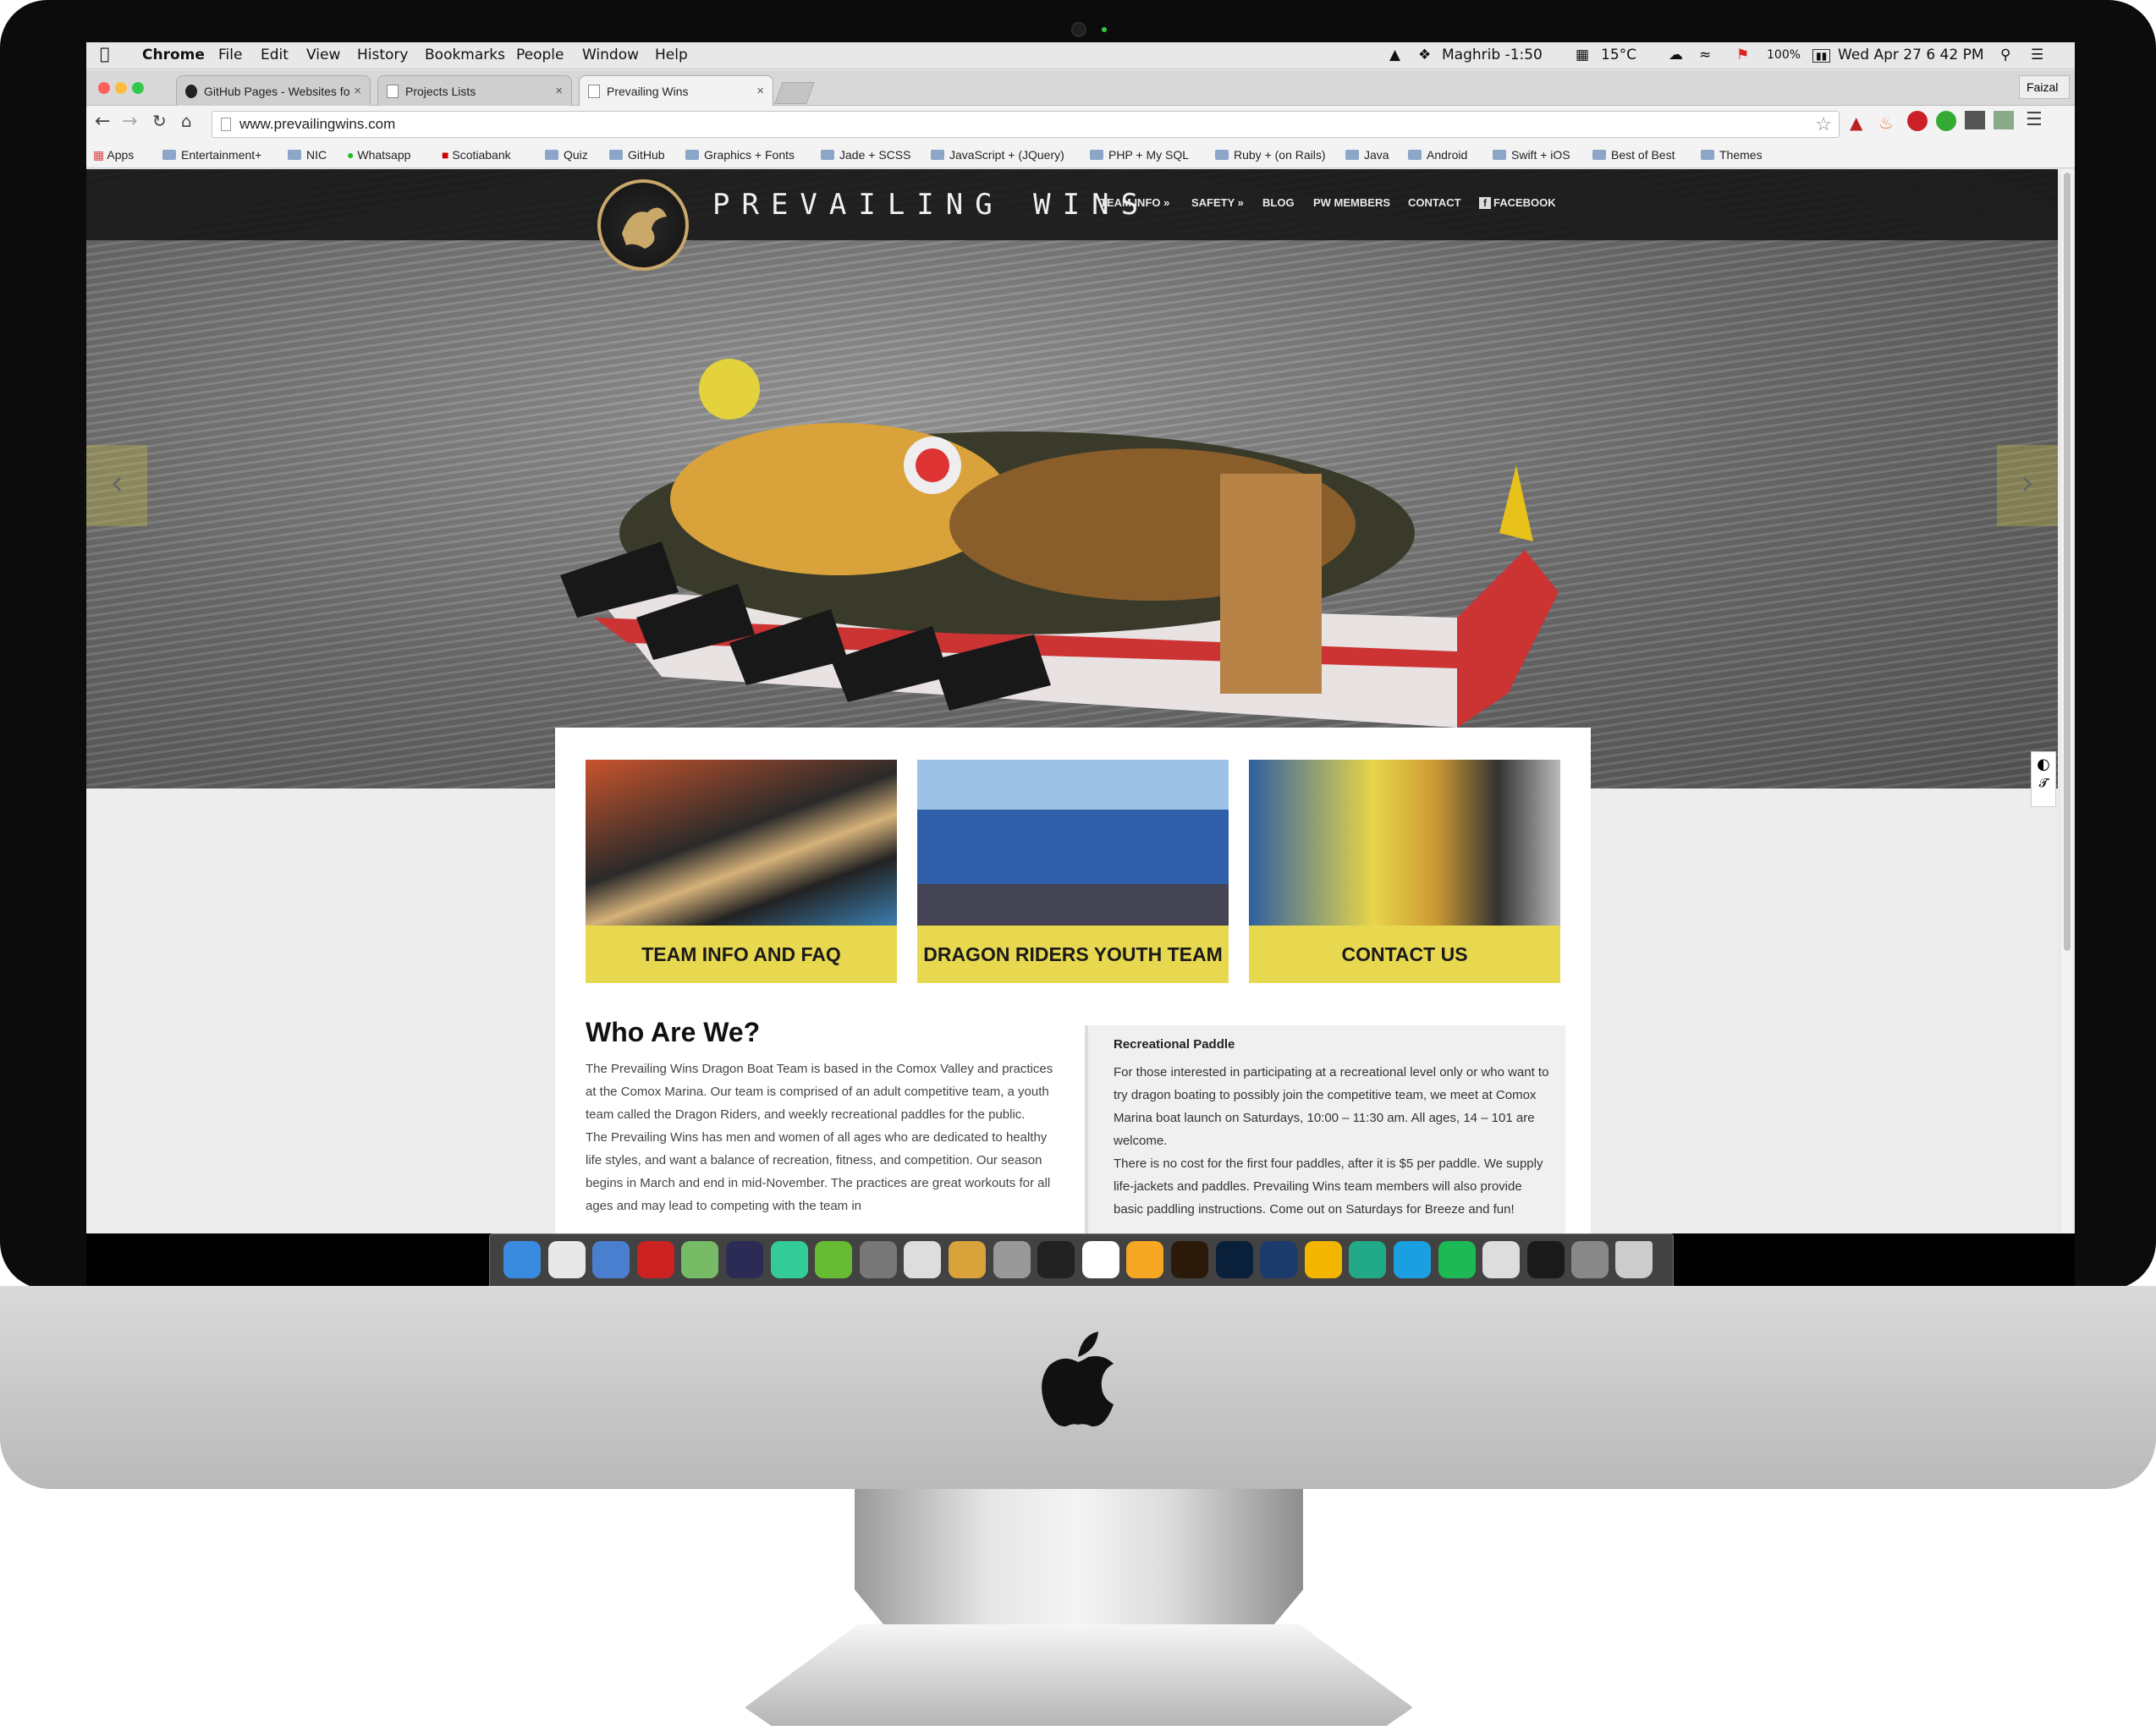  I want to click on tile-contact-us: CONTACT US, so click(1404, 871).